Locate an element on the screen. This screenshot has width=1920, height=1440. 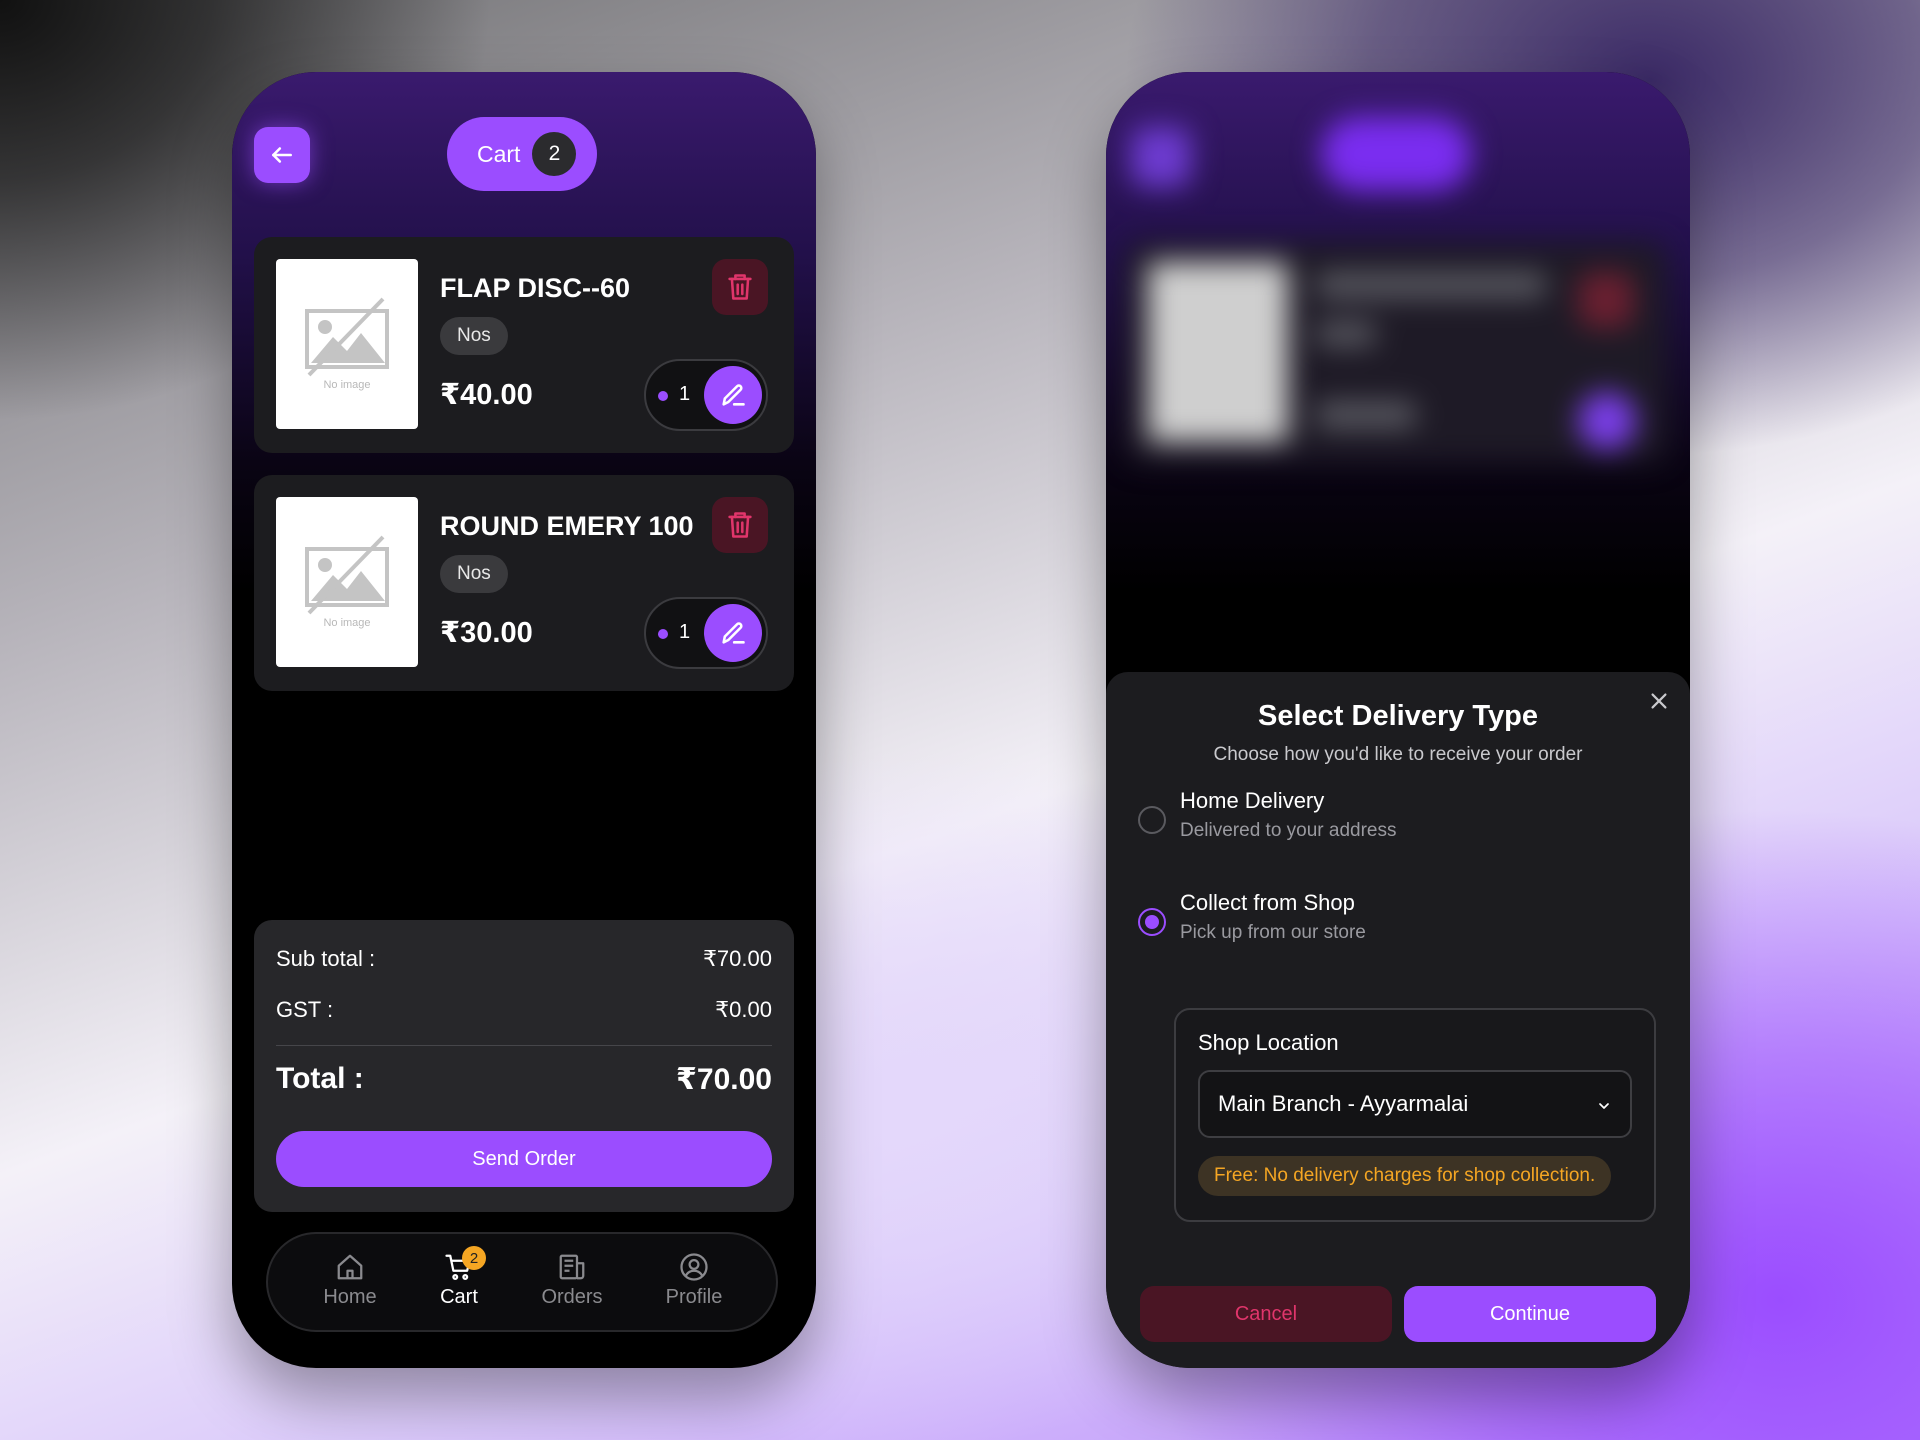
total-label: Total : is located at coordinates (320, 1078).